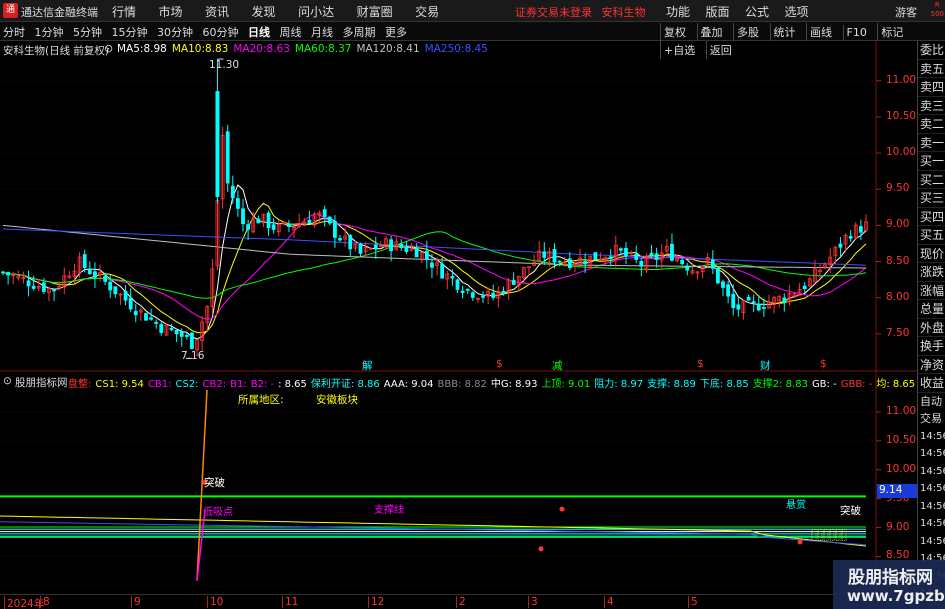  Describe the element at coordinates (931, 217) in the screenshot. I see `quote-field-tab: 买四` at that location.